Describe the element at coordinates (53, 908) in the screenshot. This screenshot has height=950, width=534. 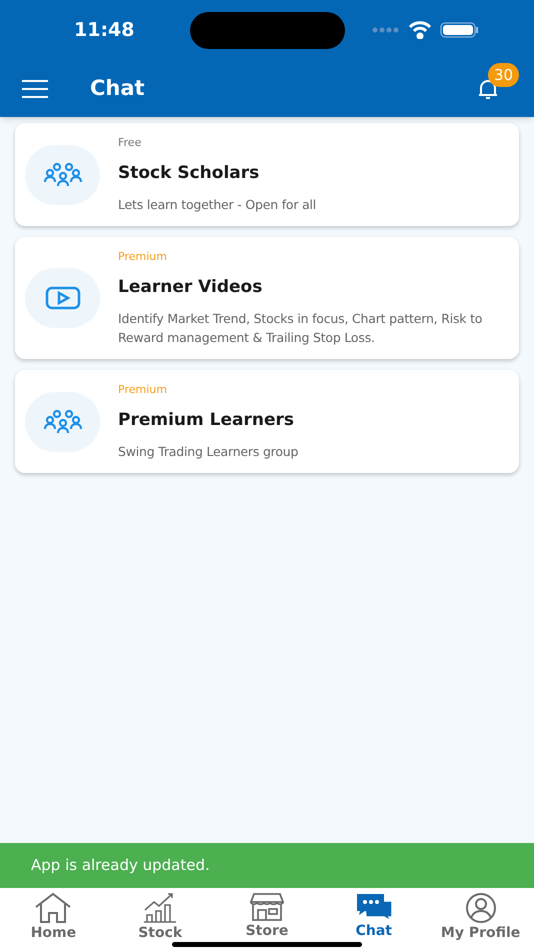
I see `home-icon` at that location.